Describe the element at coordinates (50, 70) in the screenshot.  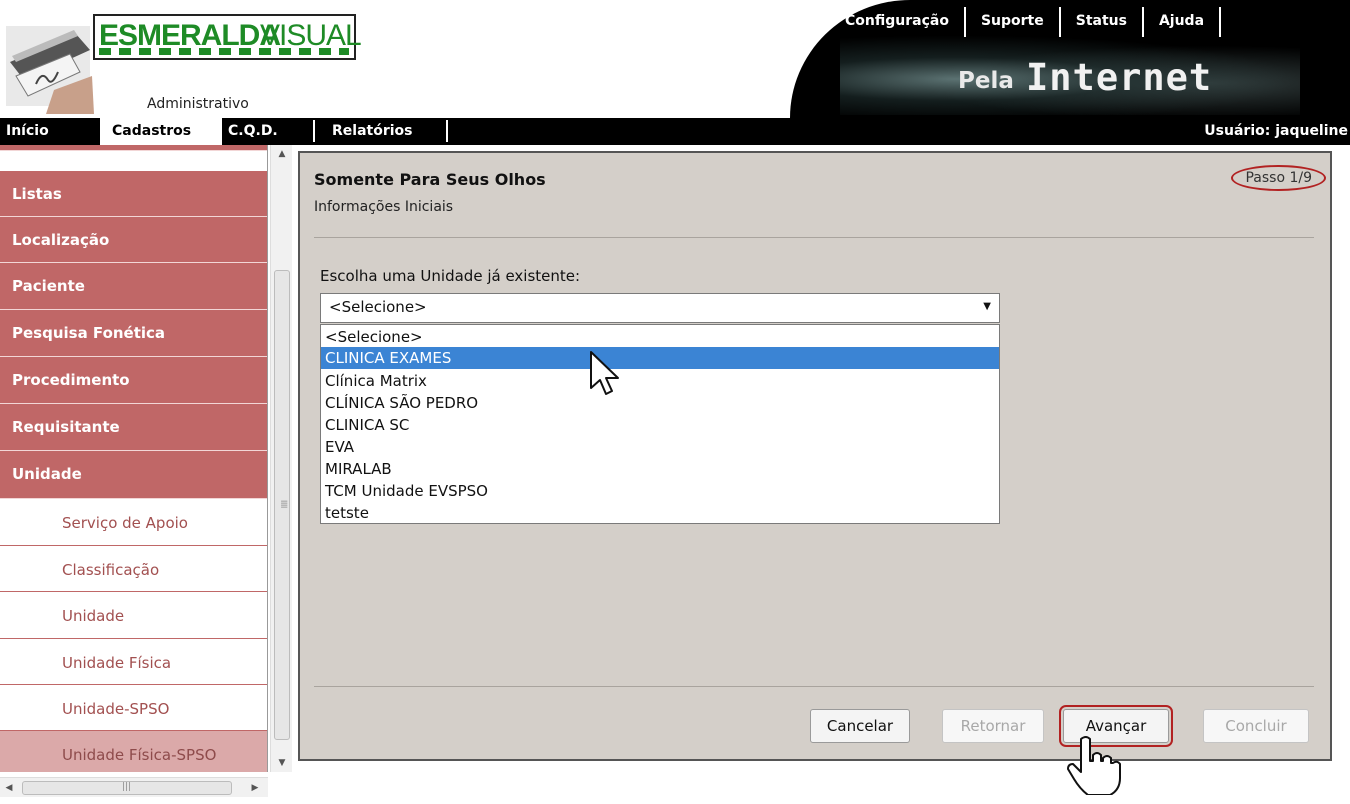
I see `document-logo-icon` at that location.